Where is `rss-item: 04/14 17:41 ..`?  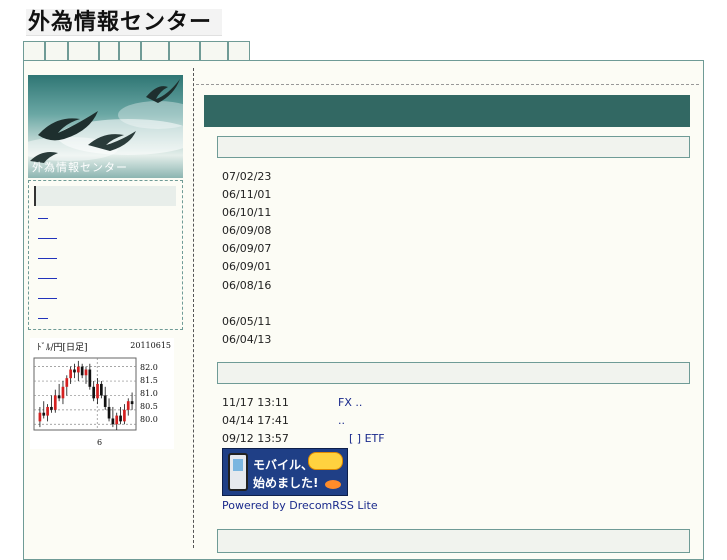
rss-item: 04/14 17:41 .. is located at coordinates (337, 421).